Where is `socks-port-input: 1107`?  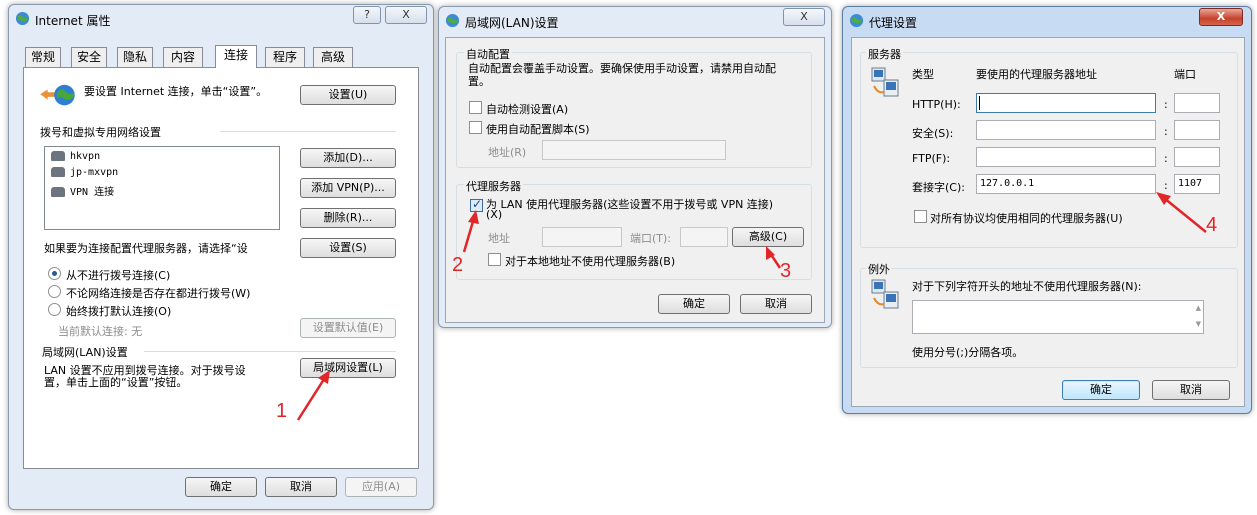
socks-port-input: 1107 is located at coordinates (1197, 184).